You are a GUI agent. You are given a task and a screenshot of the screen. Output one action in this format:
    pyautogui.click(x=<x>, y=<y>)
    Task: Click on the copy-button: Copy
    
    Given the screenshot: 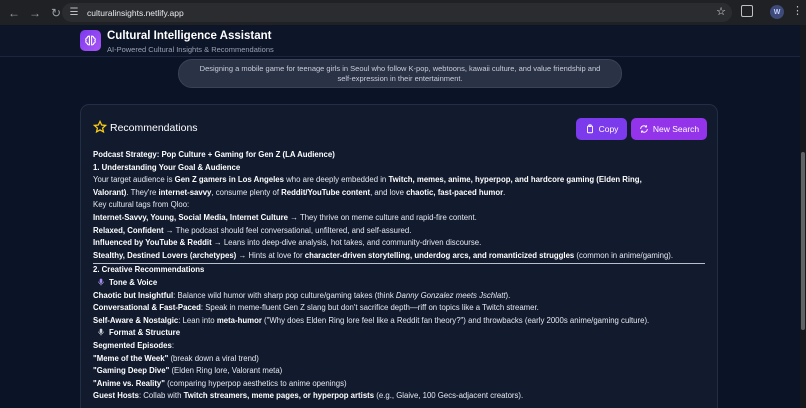 What is the action you would take?
    pyautogui.click(x=601, y=129)
    